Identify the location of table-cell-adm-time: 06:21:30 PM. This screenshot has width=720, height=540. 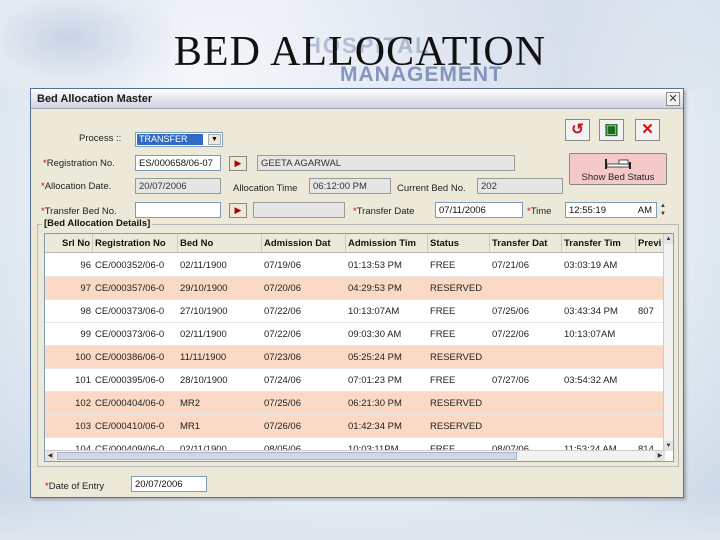
(375, 403).